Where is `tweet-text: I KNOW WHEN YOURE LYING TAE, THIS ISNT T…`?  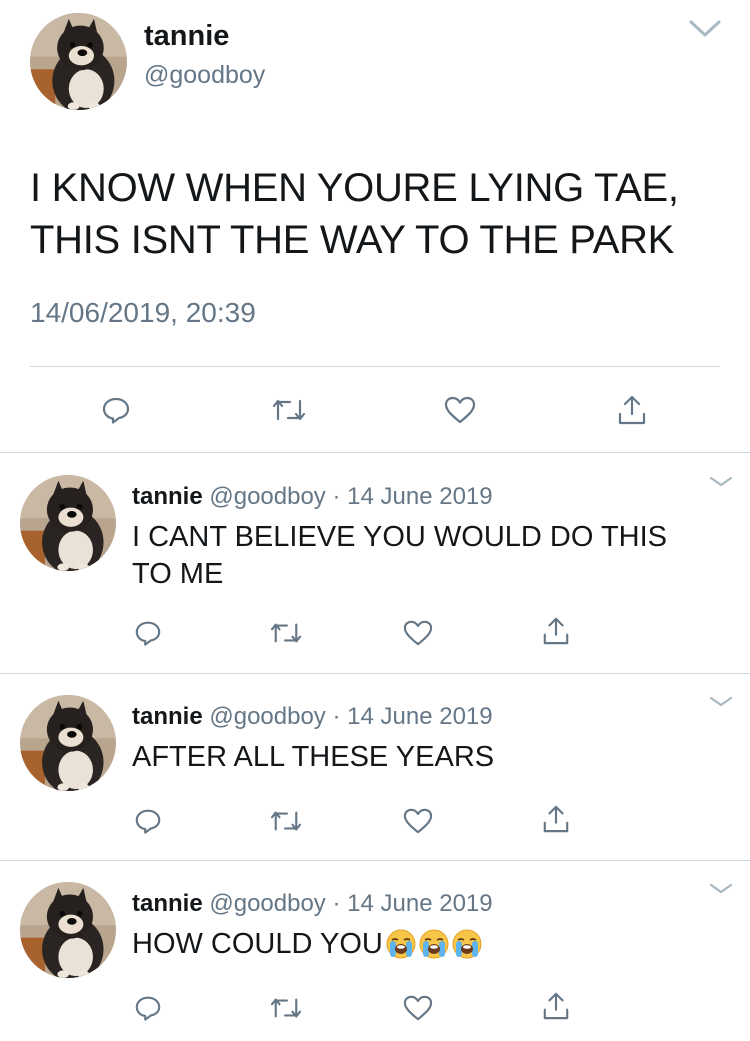
tweet-text: I KNOW WHEN YOURE LYING TAE, THIS ISNT T… is located at coordinates (380, 214).